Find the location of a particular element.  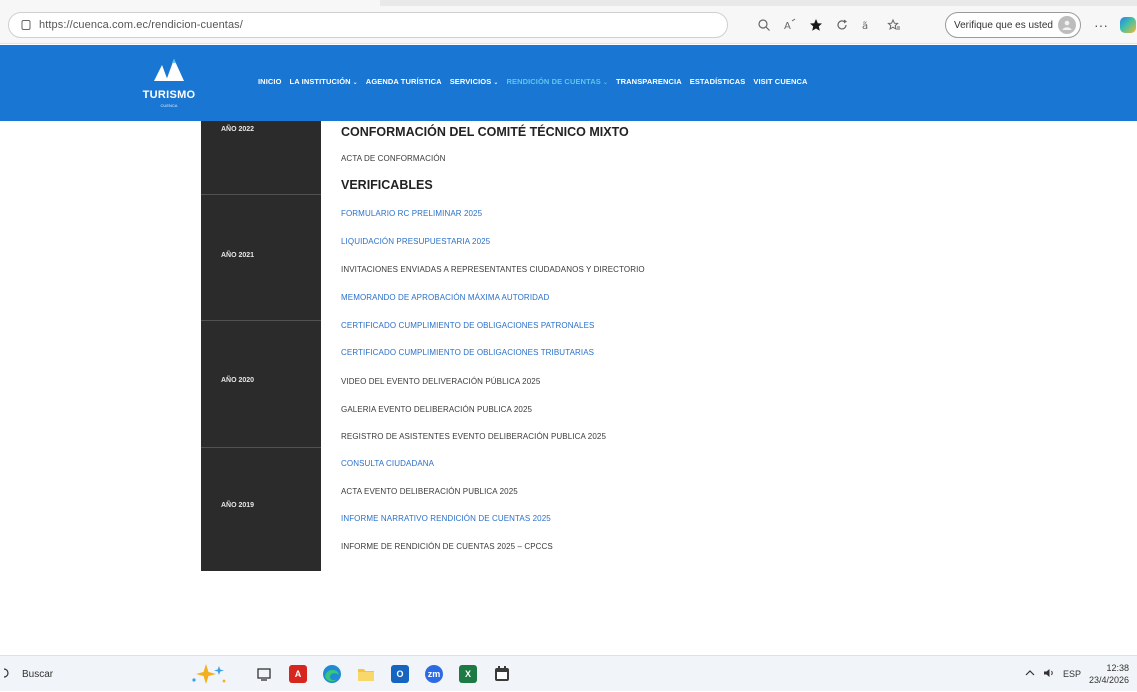

doc-acta-evento: ACTA EVENTO DELIBERACIÓN PUBLICA 2025 is located at coordinates (429, 491).